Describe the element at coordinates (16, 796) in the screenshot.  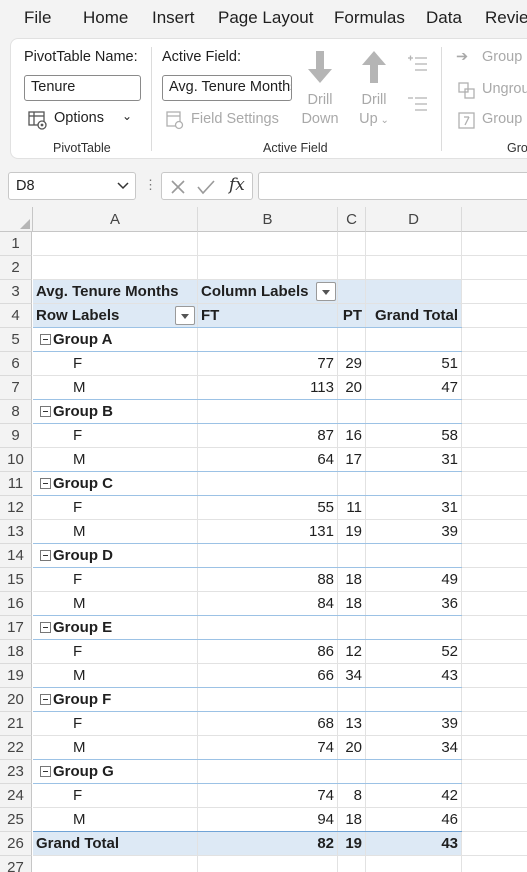
I see `row-header-24: 24` at that location.